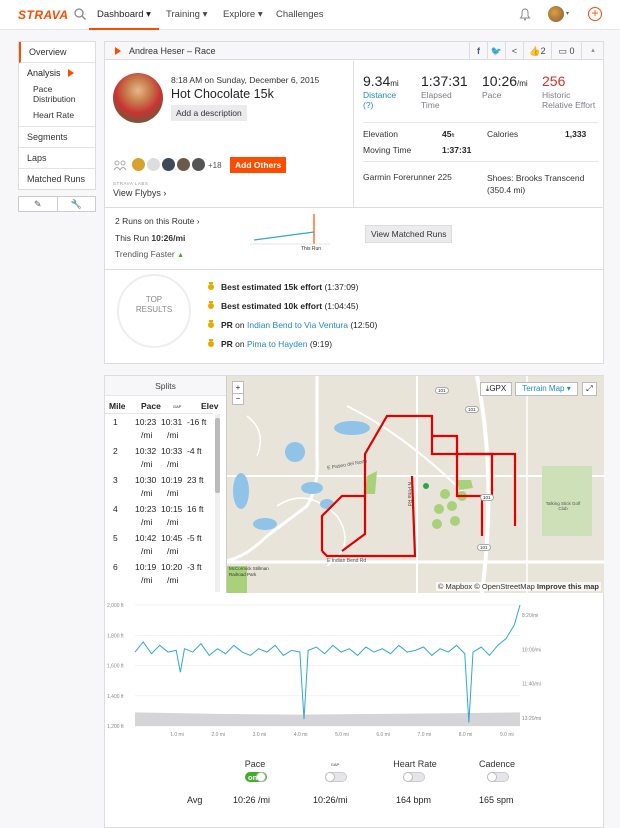  Describe the element at coordinates (455, 586) in the screenshot. I see `mapbox-attribution: © Mapbox` at that location.